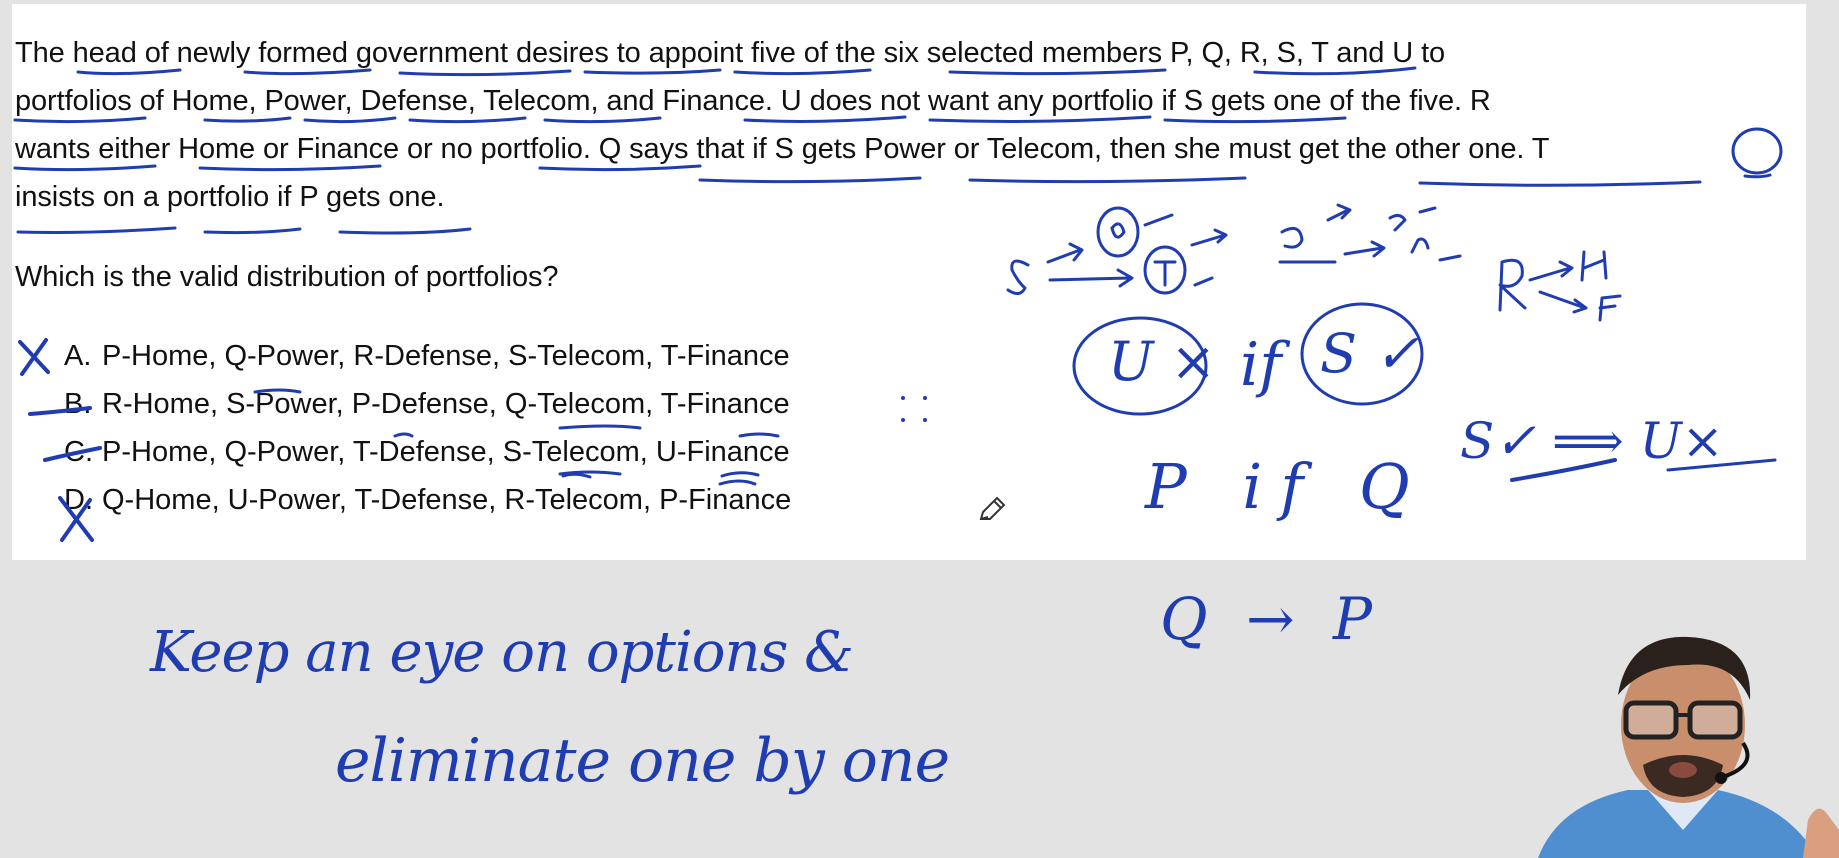  What do you see at coordinates (1512, 285) in the screenshot?
I see `scribble-r` at bounding box center [1512, 285].